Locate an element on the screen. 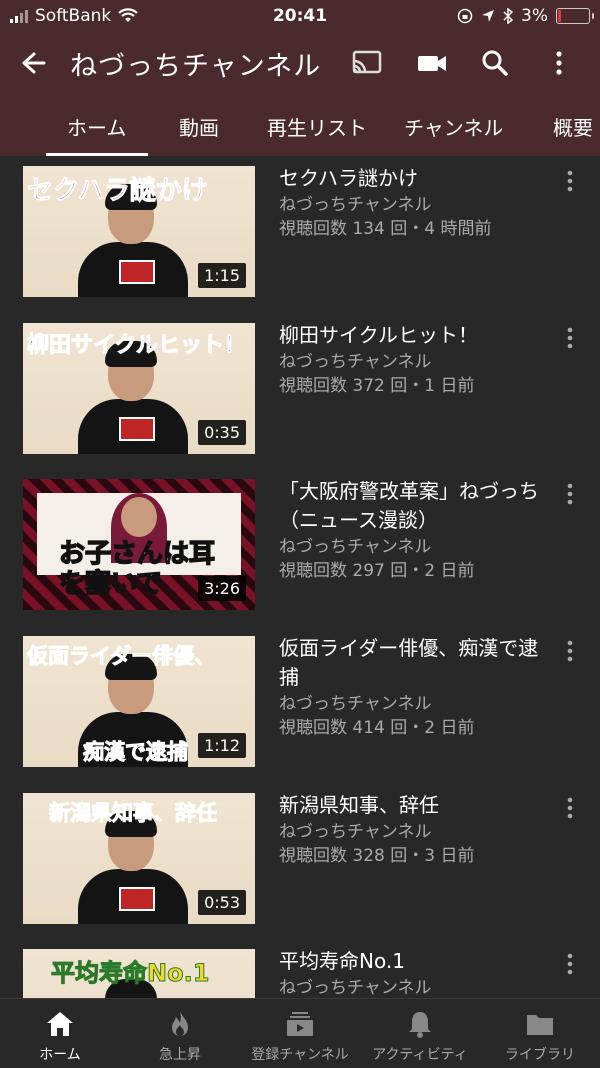 The image size is (600, 1068). nav-label: 登録チャンネル is located at coordinates (300, 1055).